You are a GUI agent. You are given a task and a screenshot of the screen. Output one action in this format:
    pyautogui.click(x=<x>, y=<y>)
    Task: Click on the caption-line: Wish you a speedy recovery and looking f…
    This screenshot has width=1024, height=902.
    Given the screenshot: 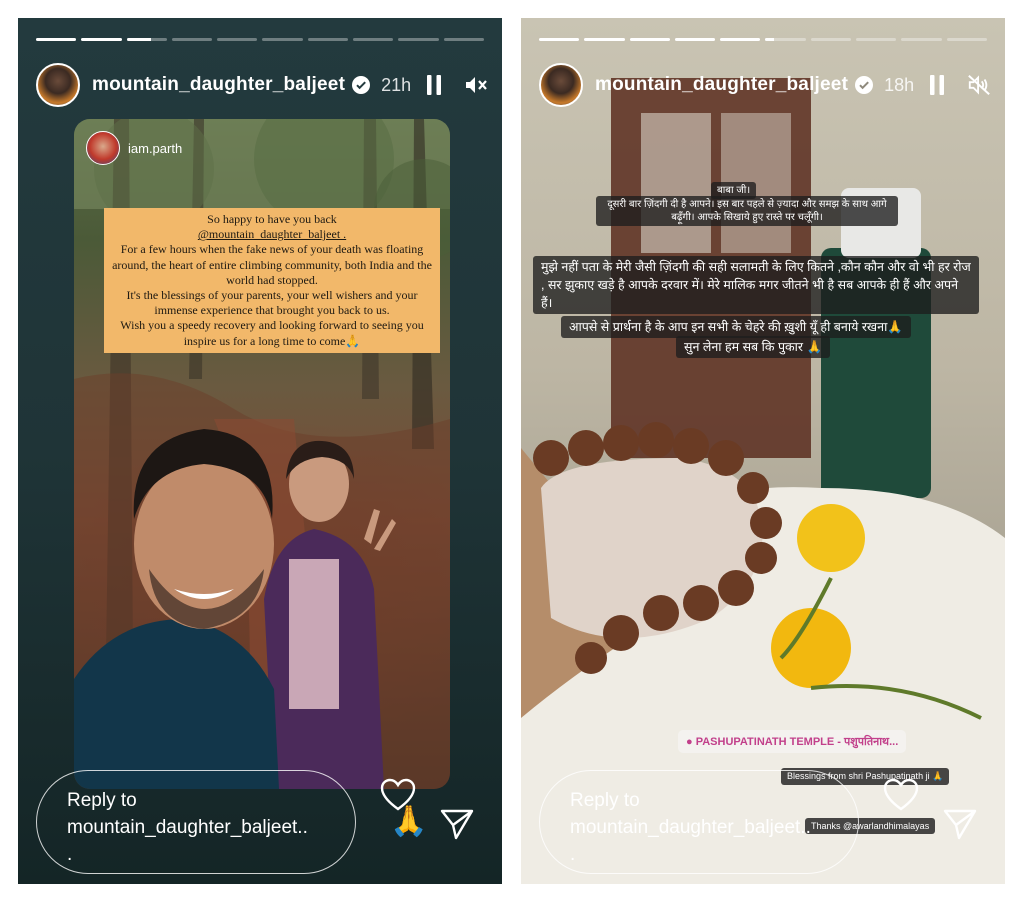 What is the action you would take?
    pyautogui.click(x=272, y=333)
    